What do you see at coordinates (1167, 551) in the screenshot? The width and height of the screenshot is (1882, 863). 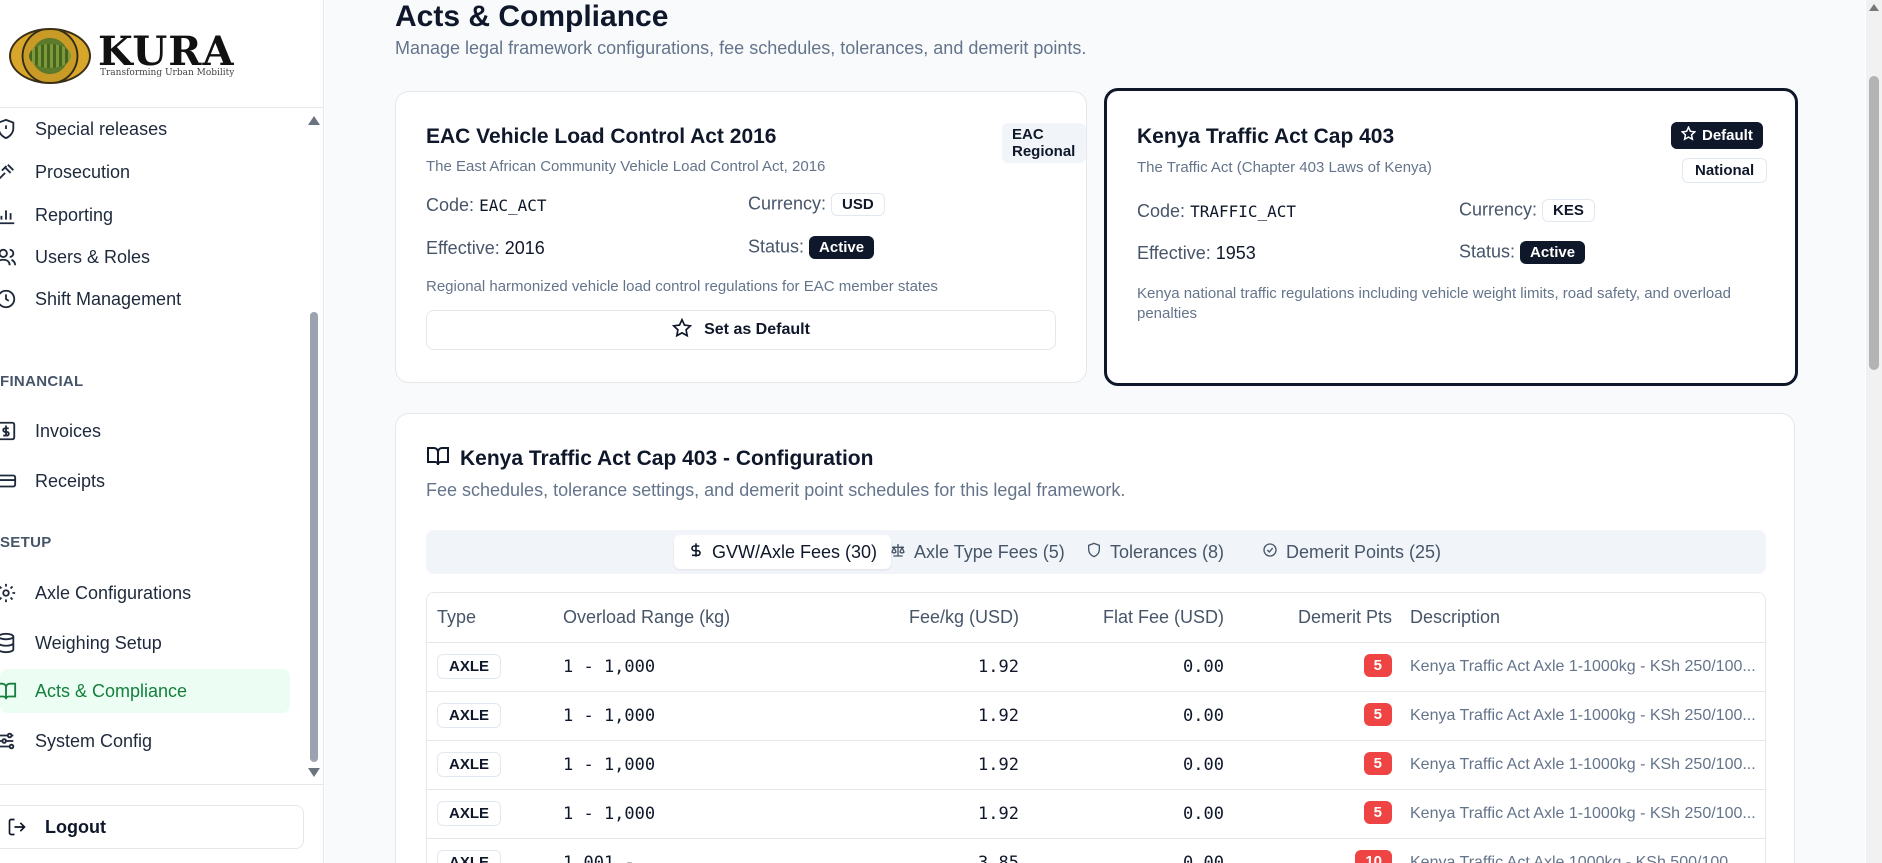 I see `tab-label: Tolerances (8)` at bounding box center [1167, 551].